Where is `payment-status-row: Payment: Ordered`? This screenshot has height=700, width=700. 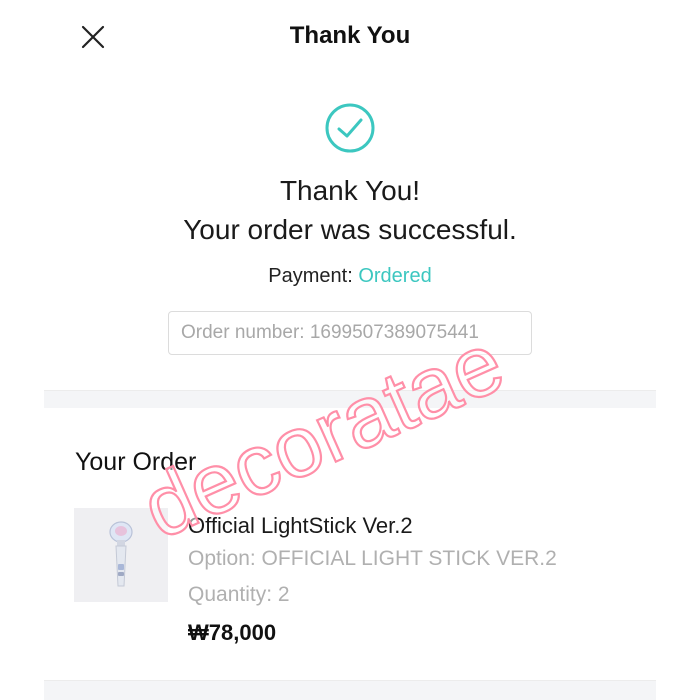 payment-status-row: Payment: Ordered is located at coordinates (350, 276).